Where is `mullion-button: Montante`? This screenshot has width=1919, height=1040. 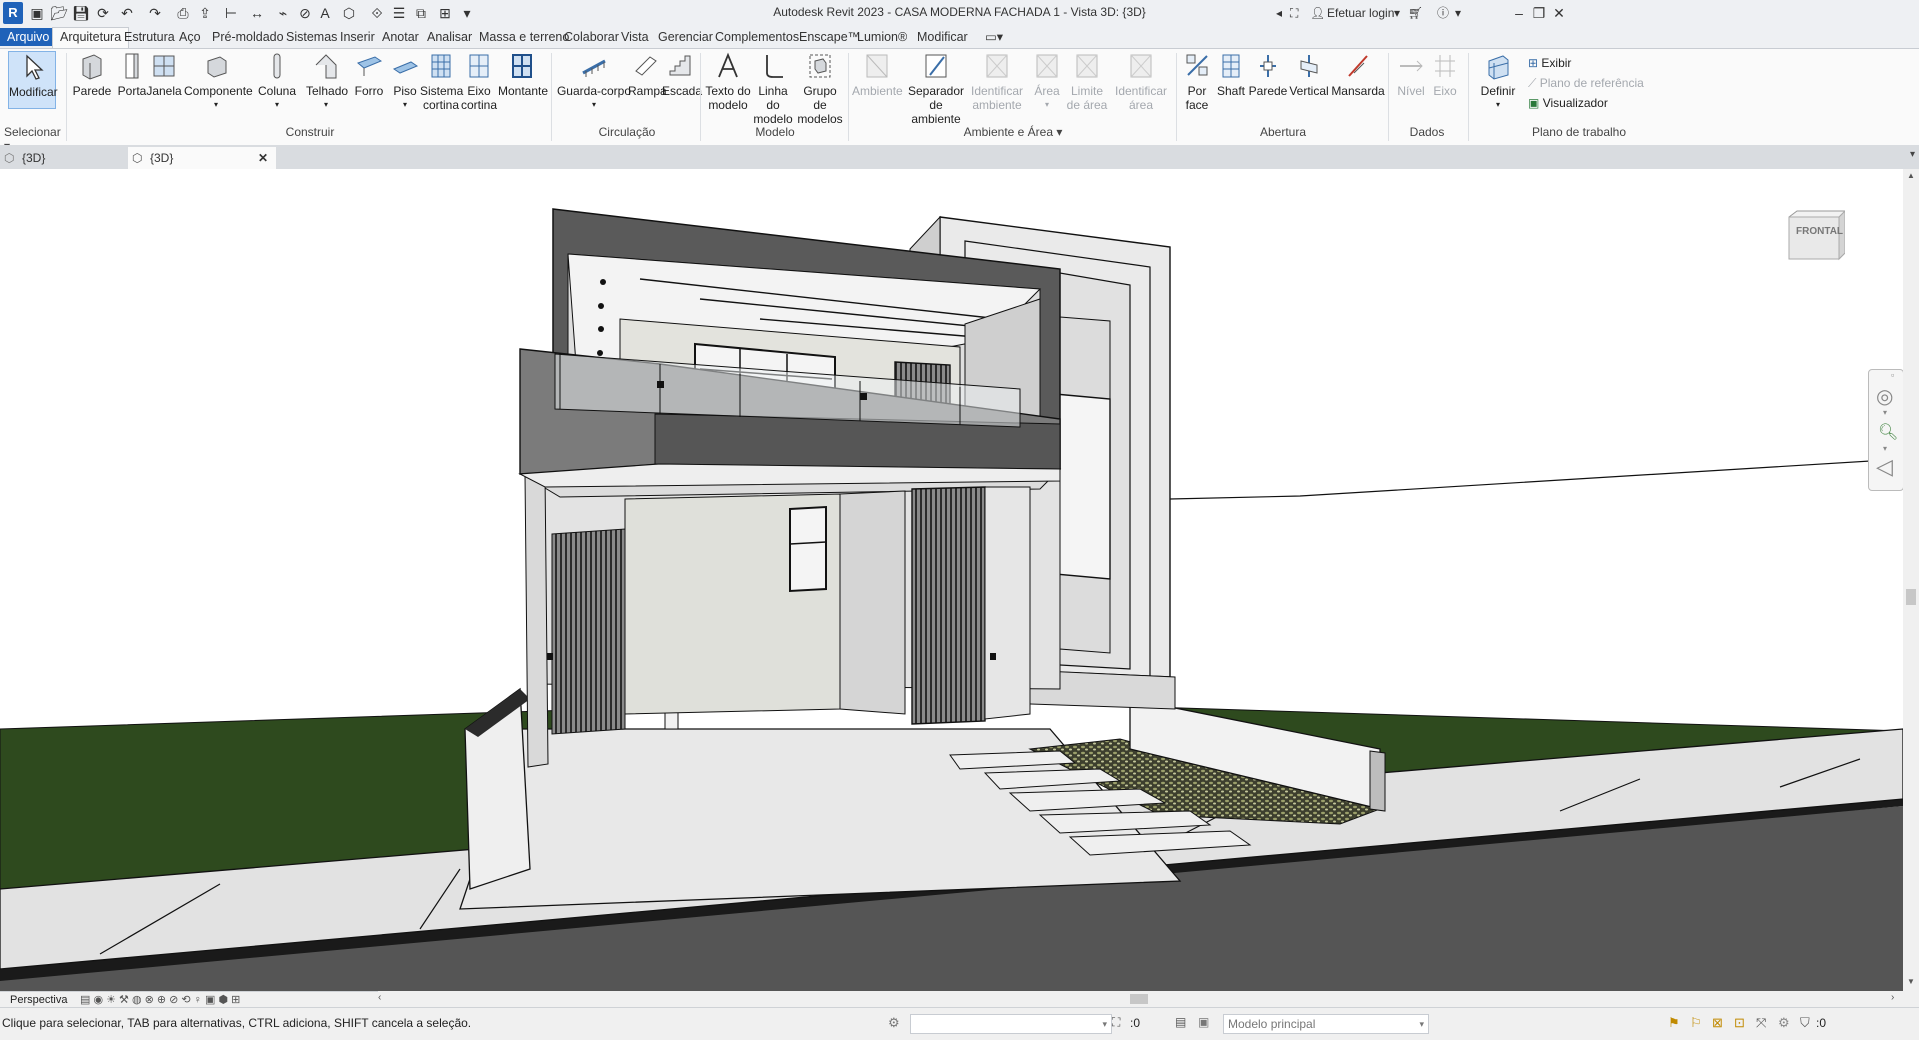 mullion-button: Montante is located at coordinates (523, 74).